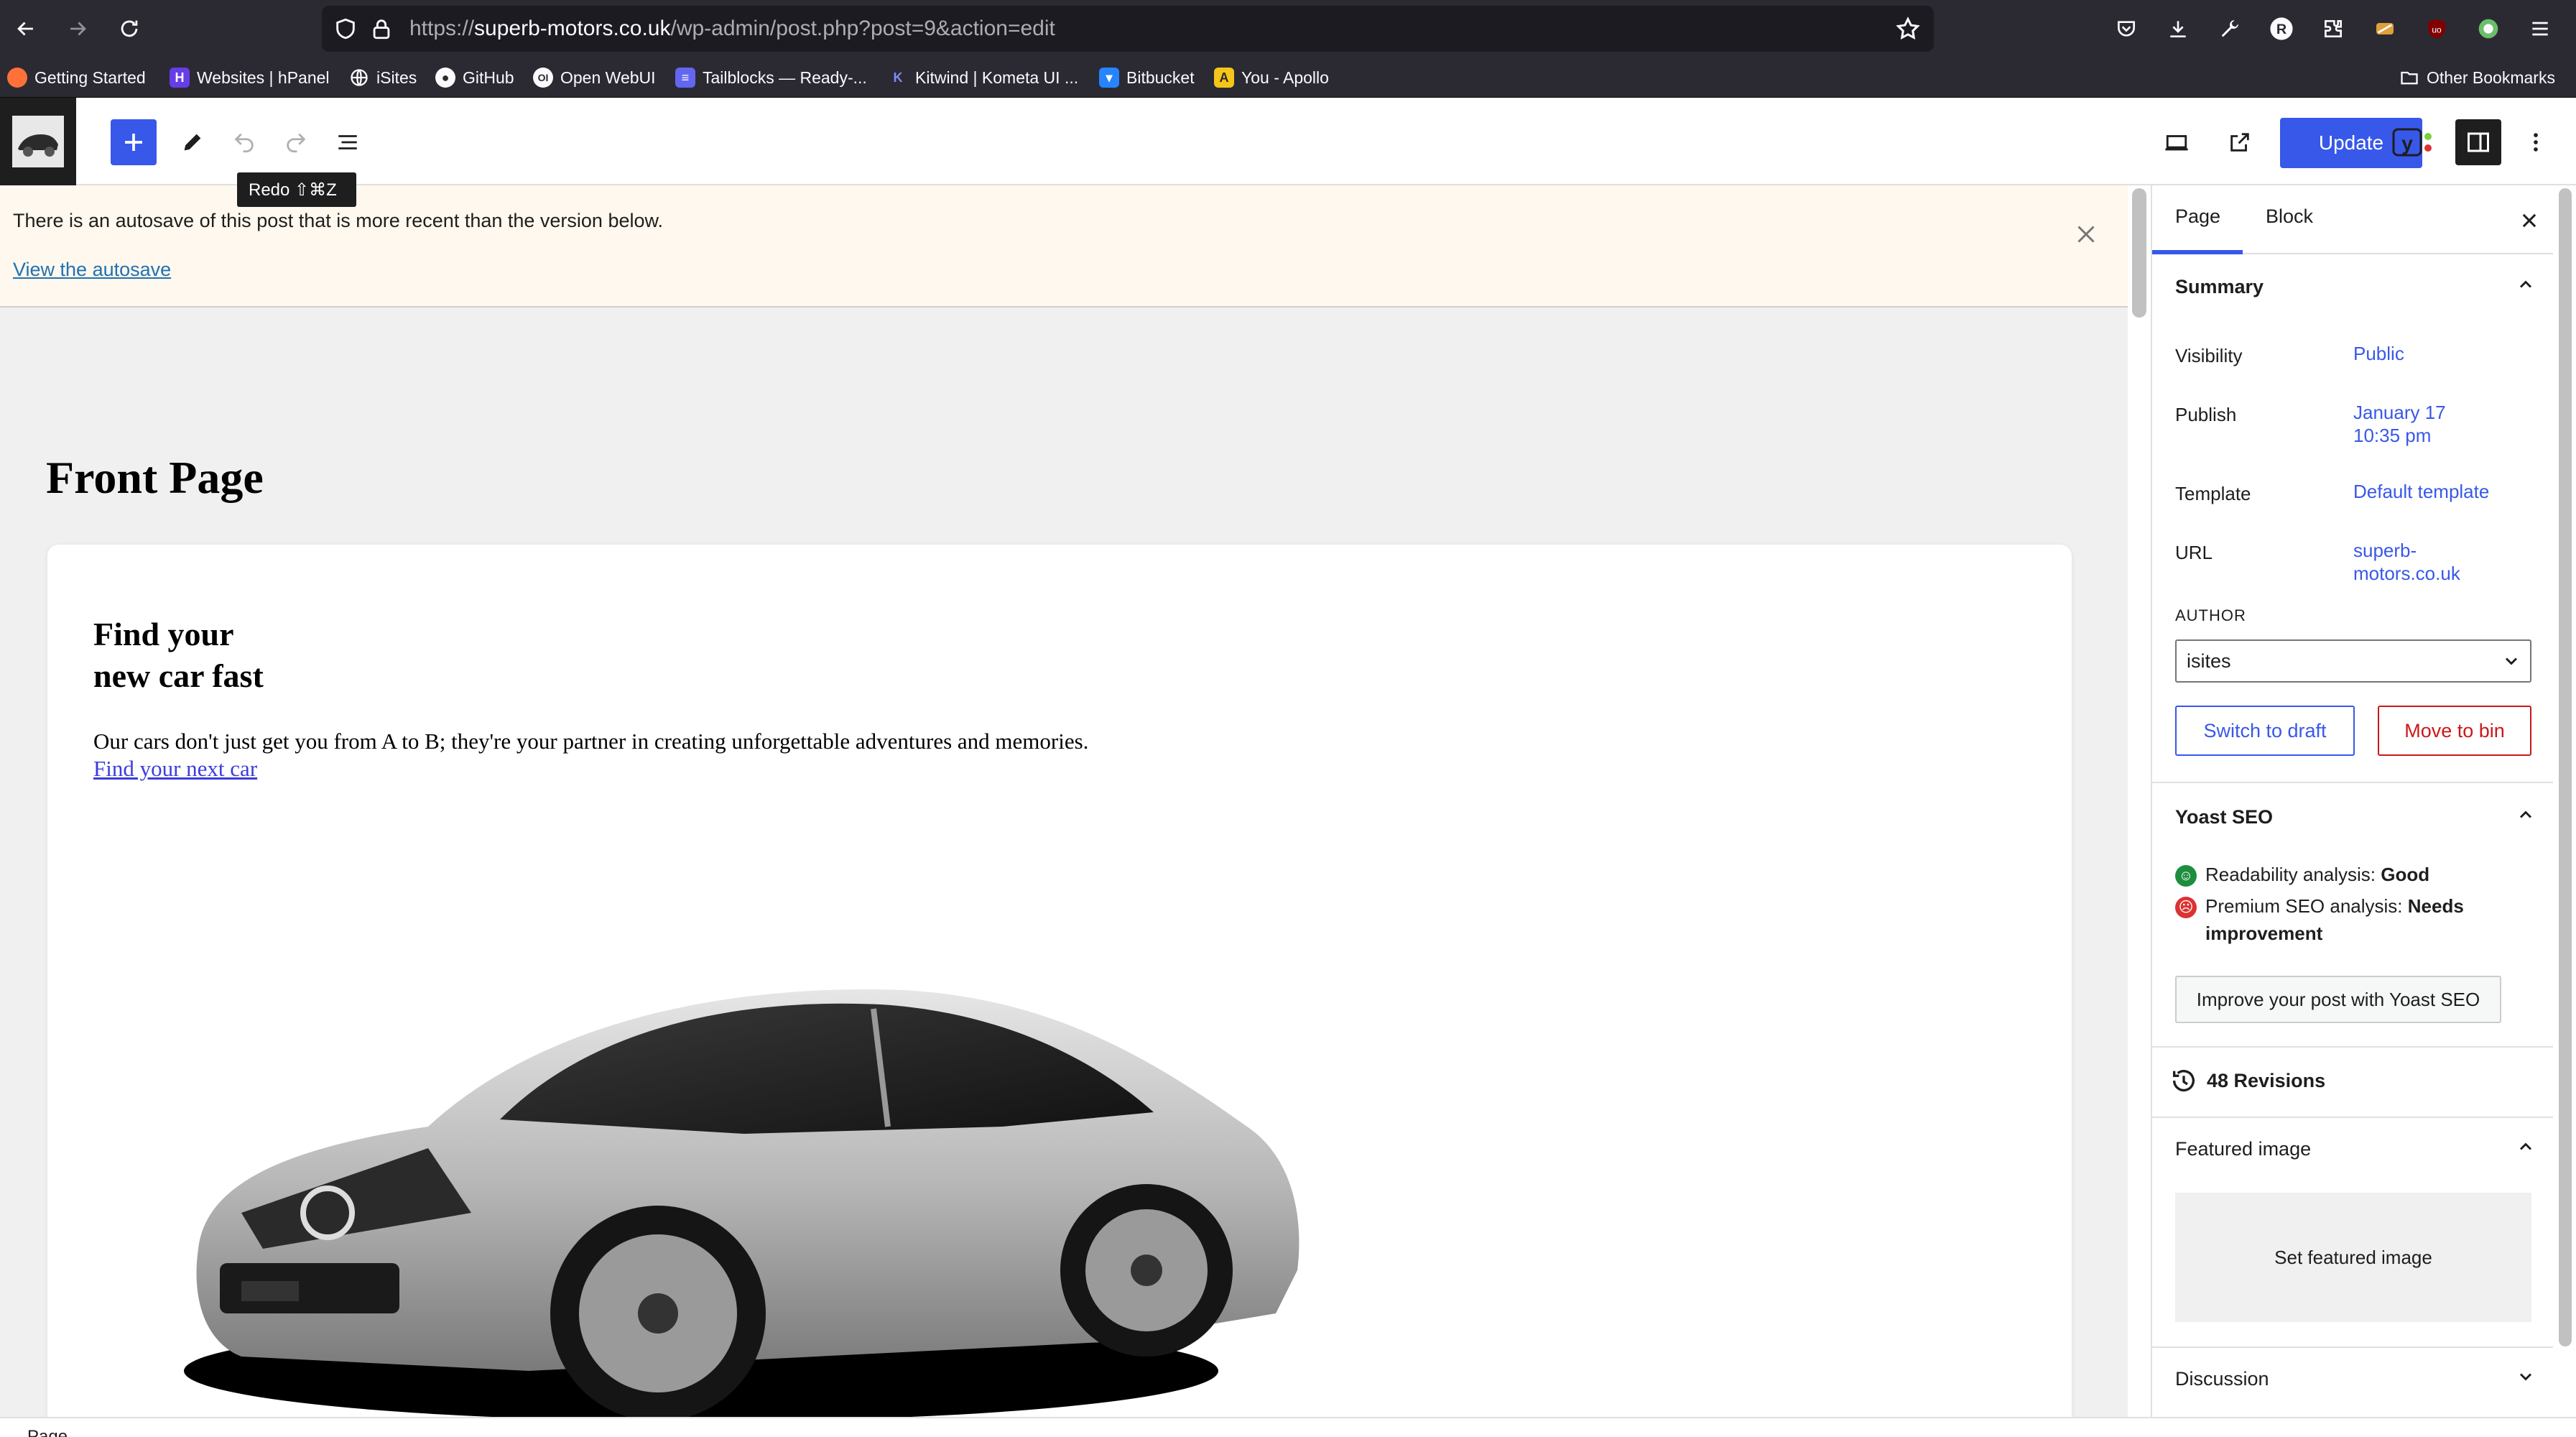  What do you see at coordinates (2281, 28) in the screenshot?
I see `profile-r-button: R` at bounding box center [2281, 28].